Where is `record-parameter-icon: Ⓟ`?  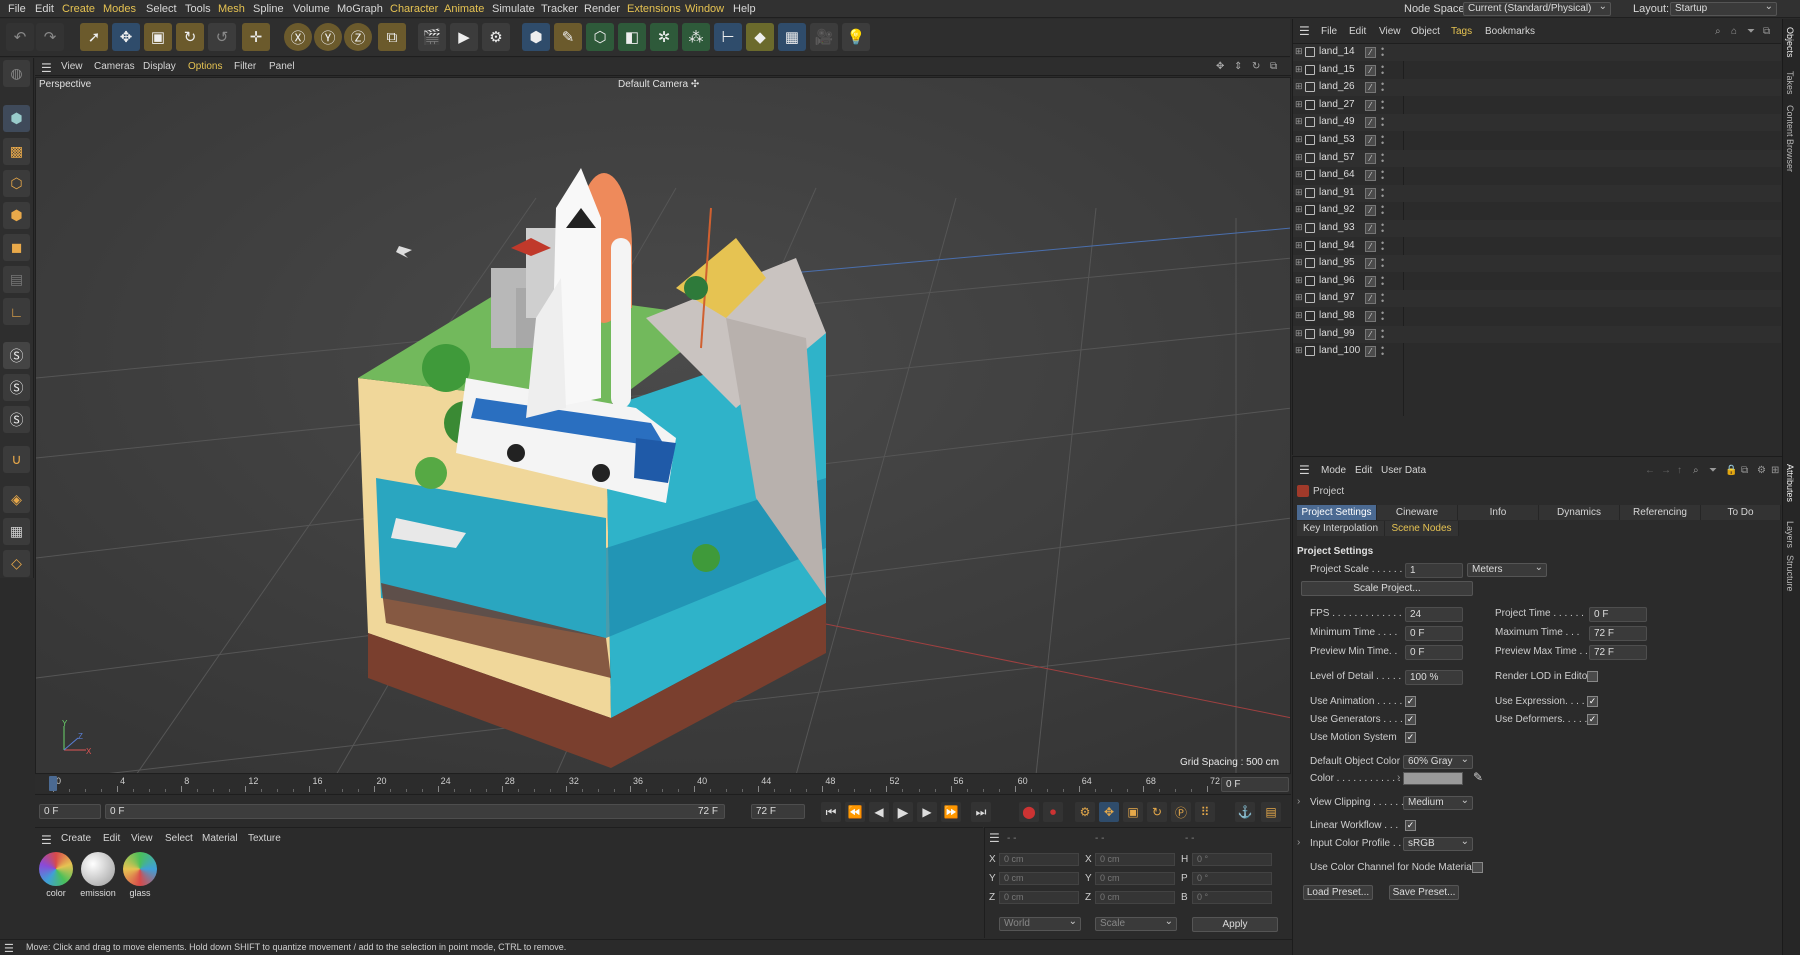
record-parameter-icon: Ⓟ is located at coordinates (1181, 812).